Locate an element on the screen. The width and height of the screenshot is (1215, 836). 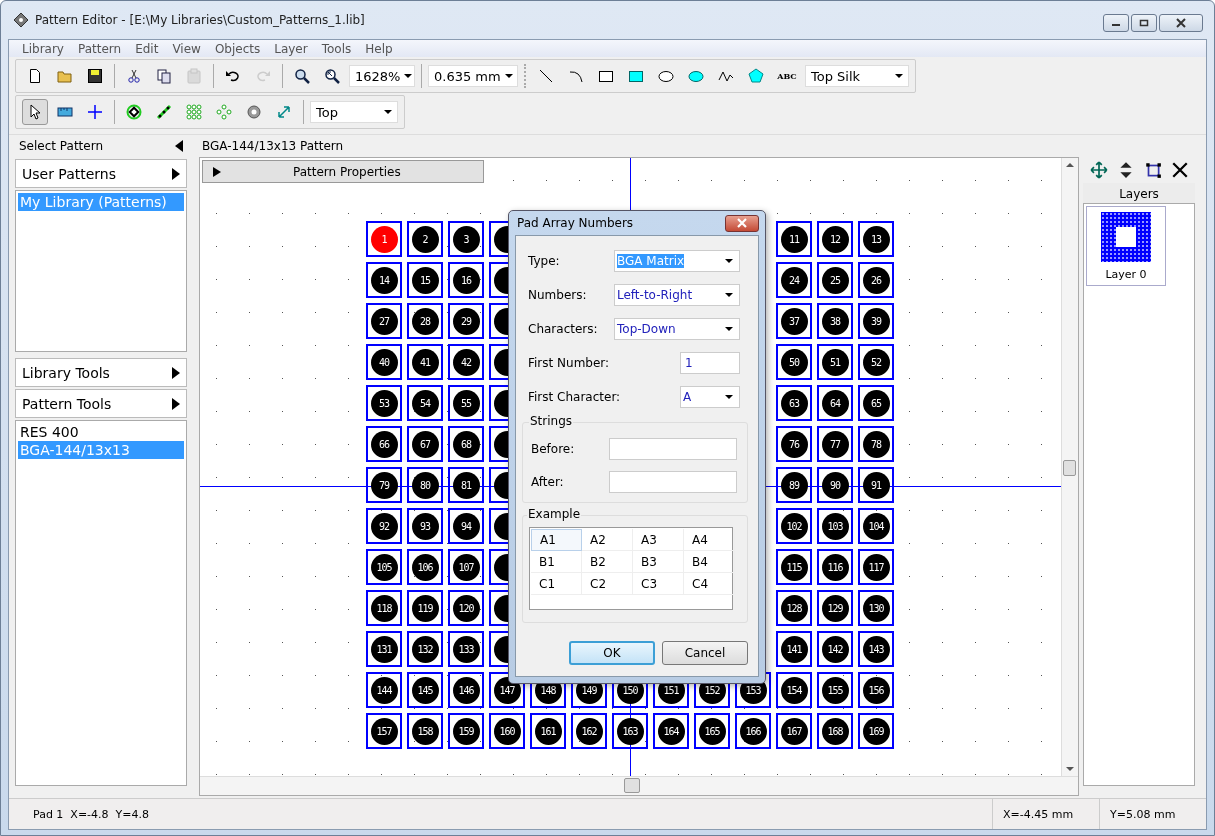
field-label: Before: is located at coordinates (553, 448).